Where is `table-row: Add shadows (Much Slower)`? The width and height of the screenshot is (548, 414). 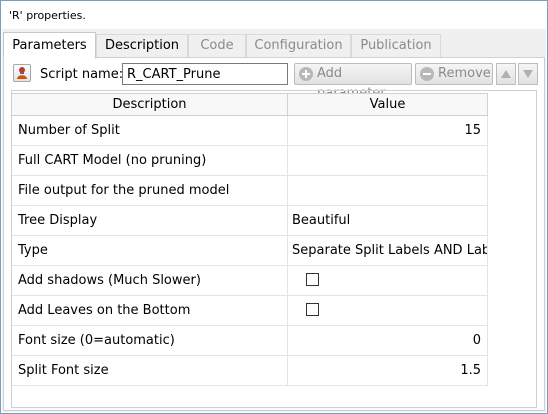 table-row: Add shadows (Much Slower) is located at coordinates (250, 281).